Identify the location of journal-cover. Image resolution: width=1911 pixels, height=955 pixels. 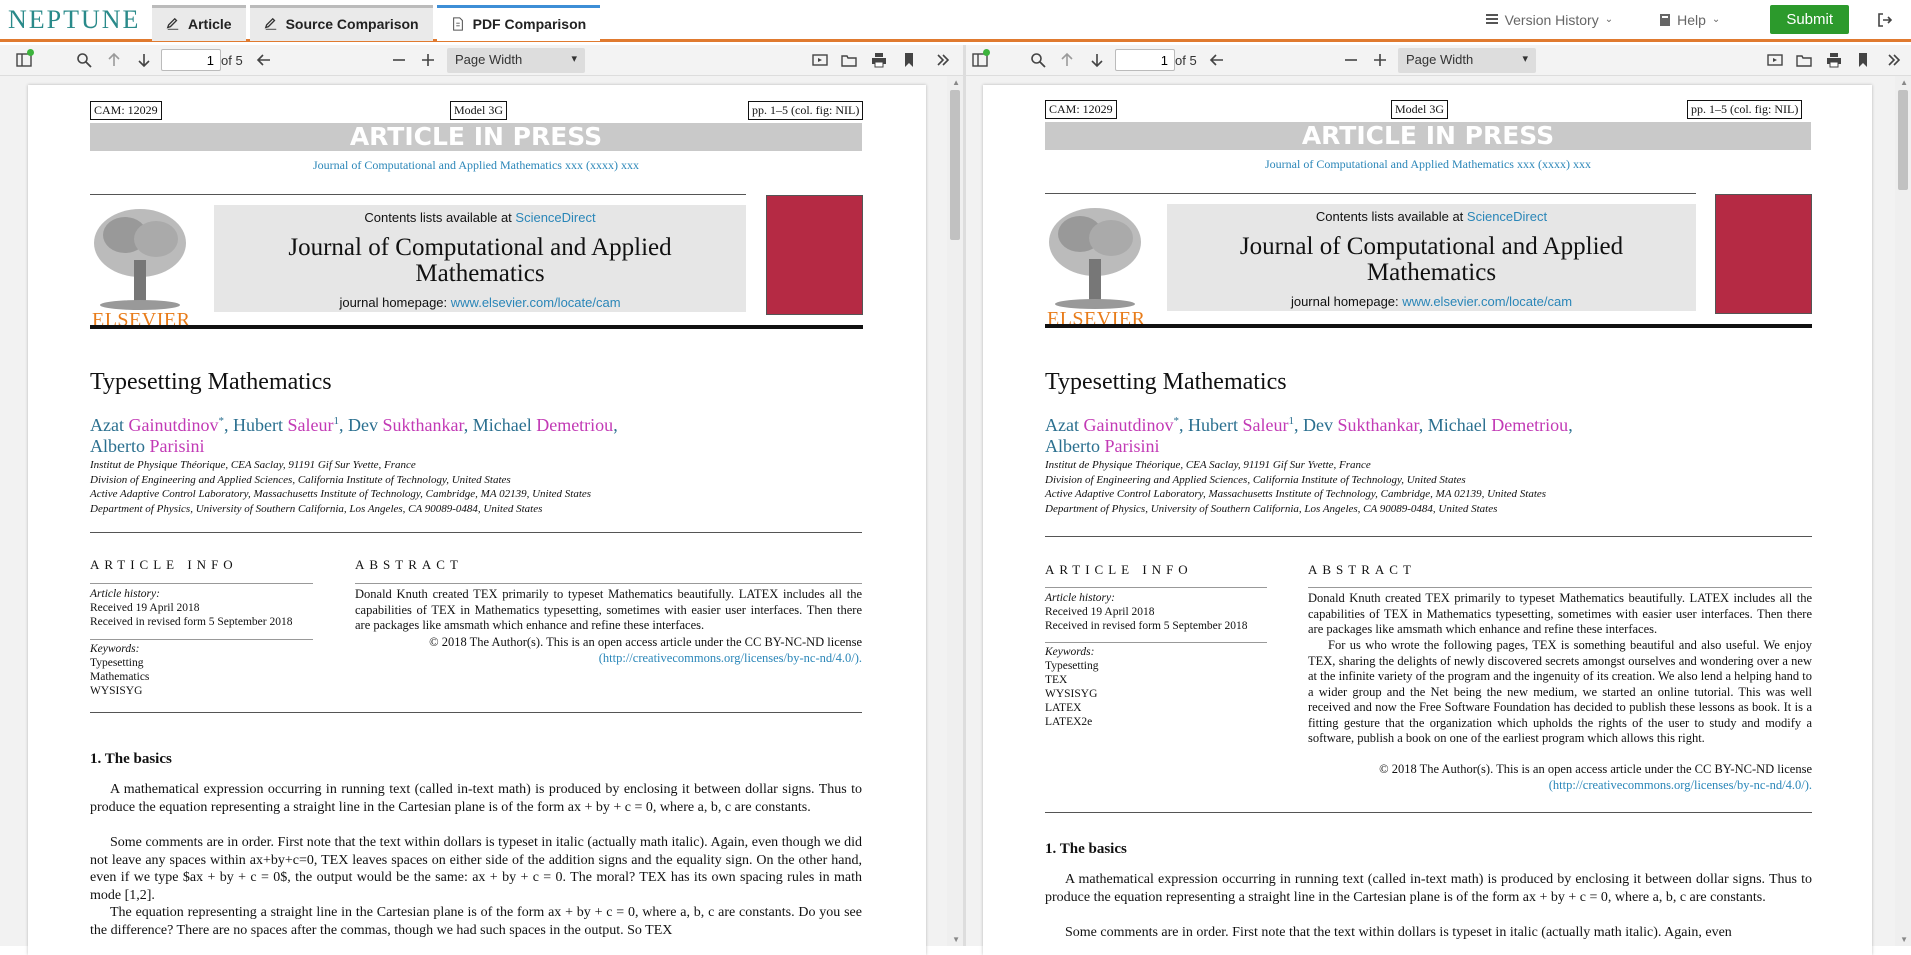
(814, 255).